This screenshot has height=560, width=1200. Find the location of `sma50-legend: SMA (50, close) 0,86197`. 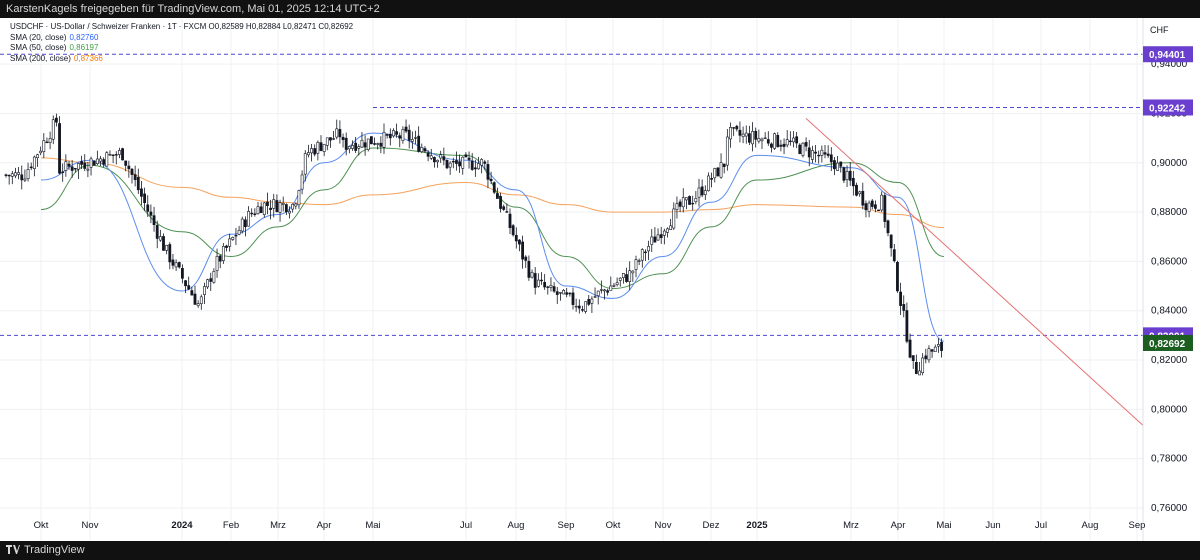

sma50-legend: SMA (50, close) 0,86197 is located at coordinates (181, 48).